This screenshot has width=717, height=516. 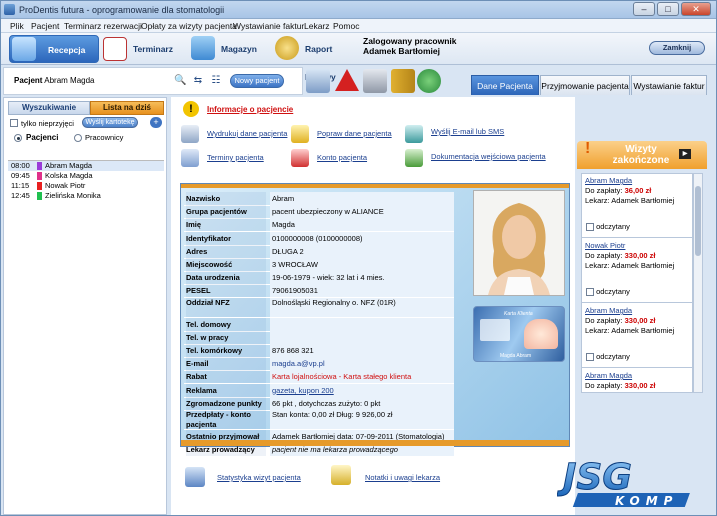 I want to click on patient-appointments-link: Terminy pacjenta, so click(x=235, y=157).